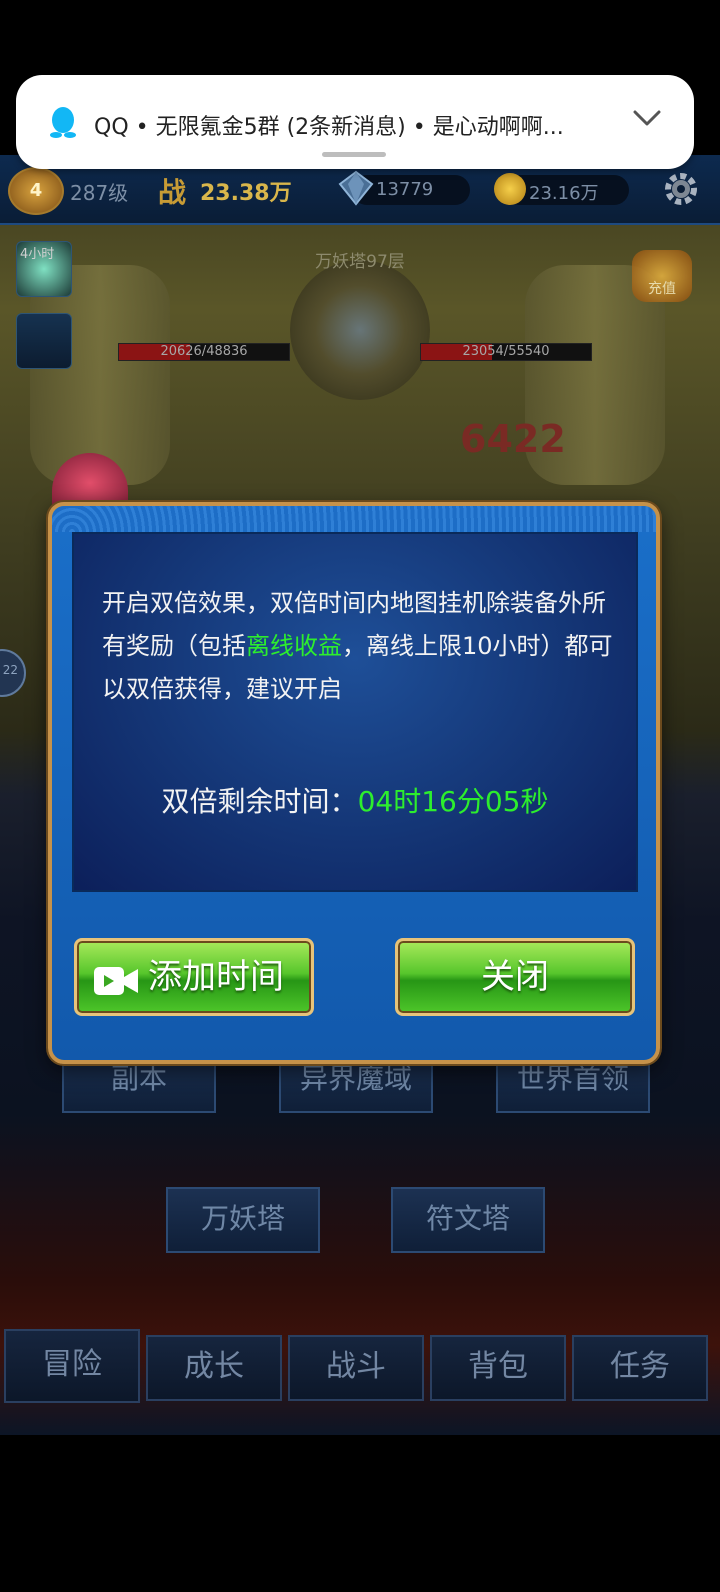 The width and height of the screenshot is (720, 1592). What do you see at coordinates (63, 122) in the screenshot?
I see `qq-penguin-icon` at bounding box center [63, 122].